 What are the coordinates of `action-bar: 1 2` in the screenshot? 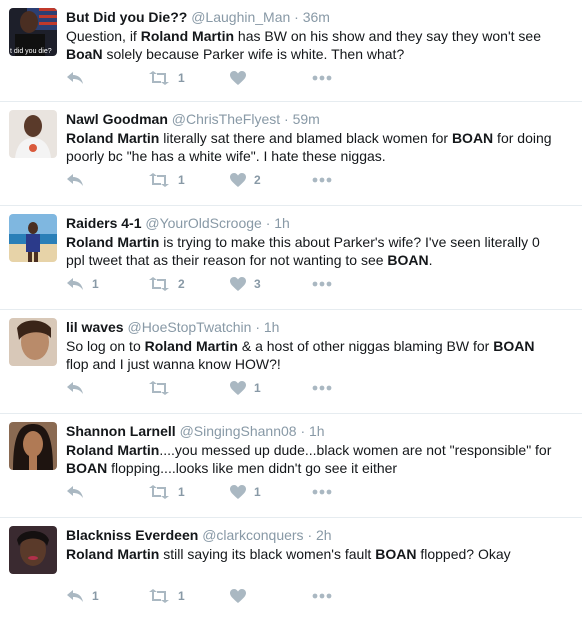 It's located at (199, 180).